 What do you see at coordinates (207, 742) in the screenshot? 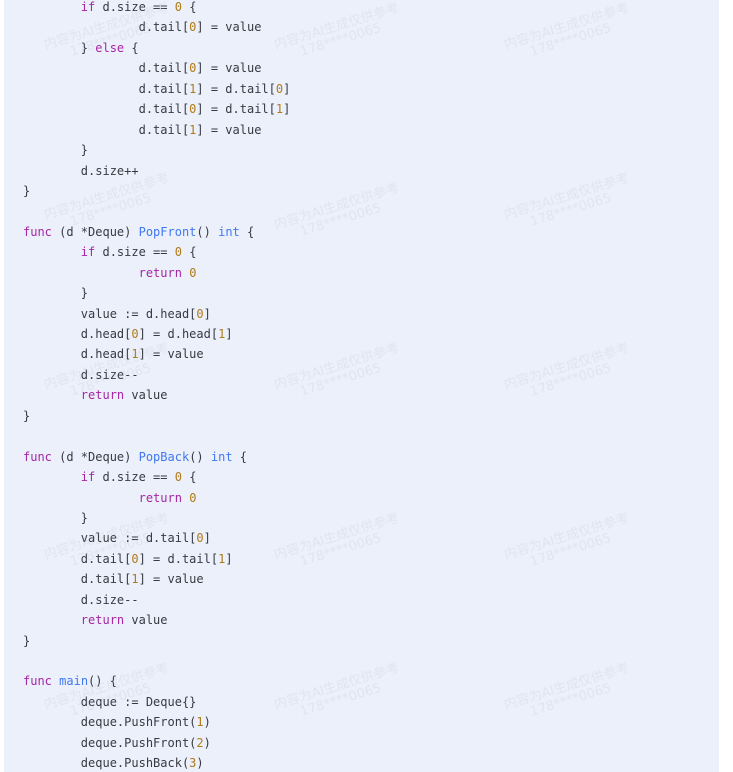
I see `code-token: )` at bounding box center [207, 742].